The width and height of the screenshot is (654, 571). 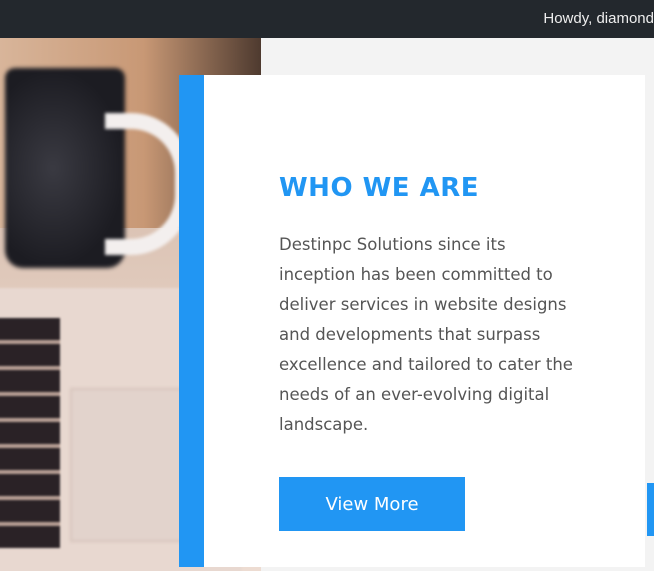 What do you see at coordinates (372, 504) in the screenshot?
I see `view-more-button: View More` at bounding box center [372, 504].